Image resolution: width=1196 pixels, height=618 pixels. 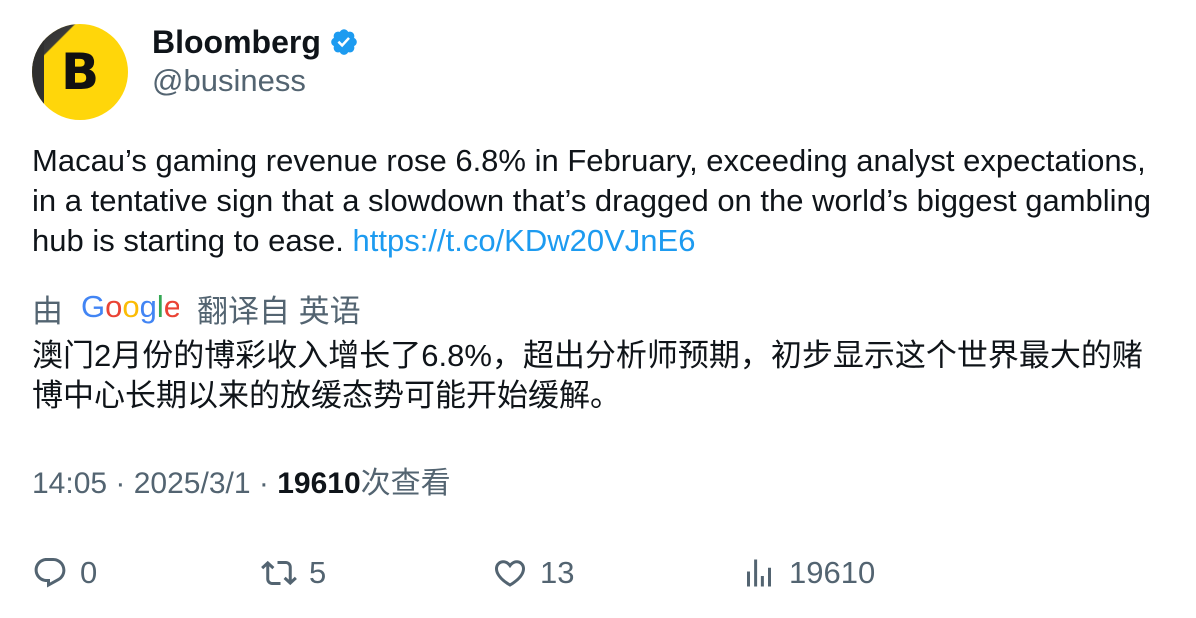 I want to click on views-button: 19610, so click(x=808, y=573).